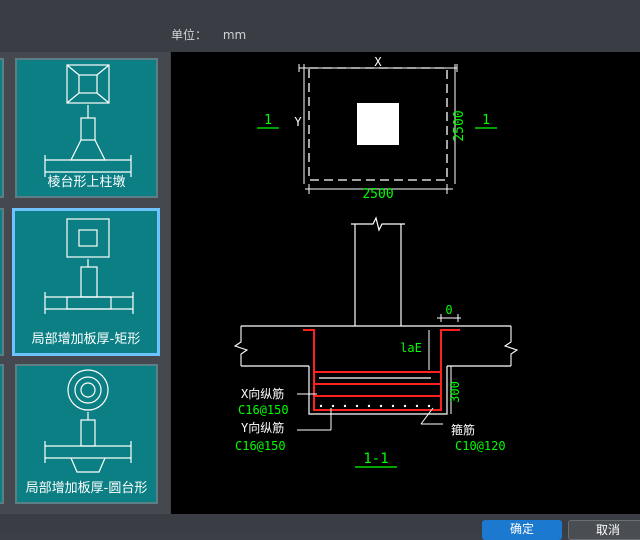 The height and width of the screenshot is (540, 640). Describe the element at coordinates (88, 120) in the screenshot. I see `pier-frustum-thumbnail-icon` at that location.